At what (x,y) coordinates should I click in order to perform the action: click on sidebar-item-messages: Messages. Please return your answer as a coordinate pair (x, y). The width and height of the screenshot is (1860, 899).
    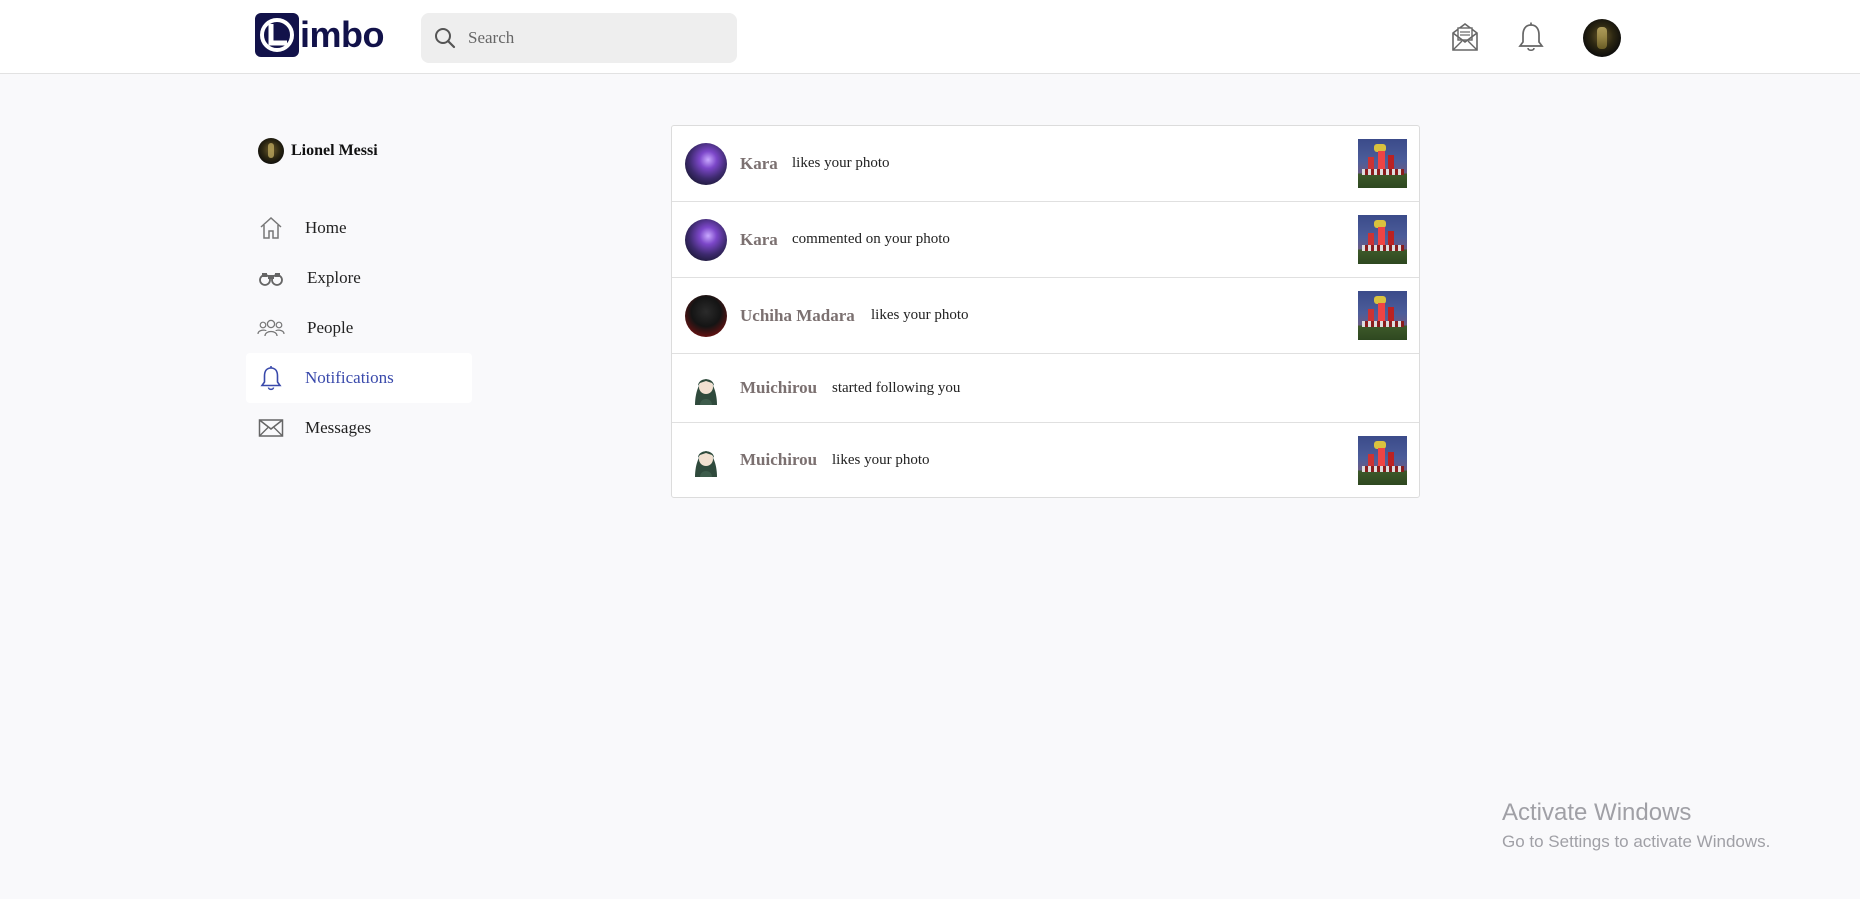
    Looking at the image, I should click on (359, 428).